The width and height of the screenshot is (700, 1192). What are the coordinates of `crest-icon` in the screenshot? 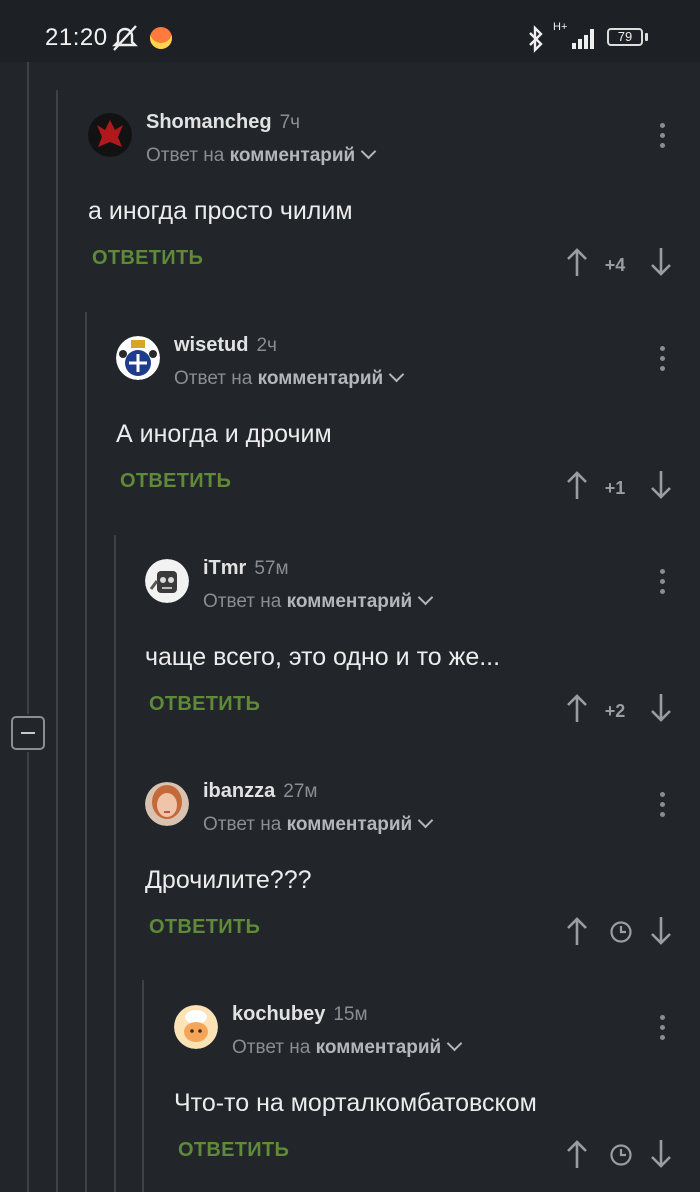 It's located at (138, 358).